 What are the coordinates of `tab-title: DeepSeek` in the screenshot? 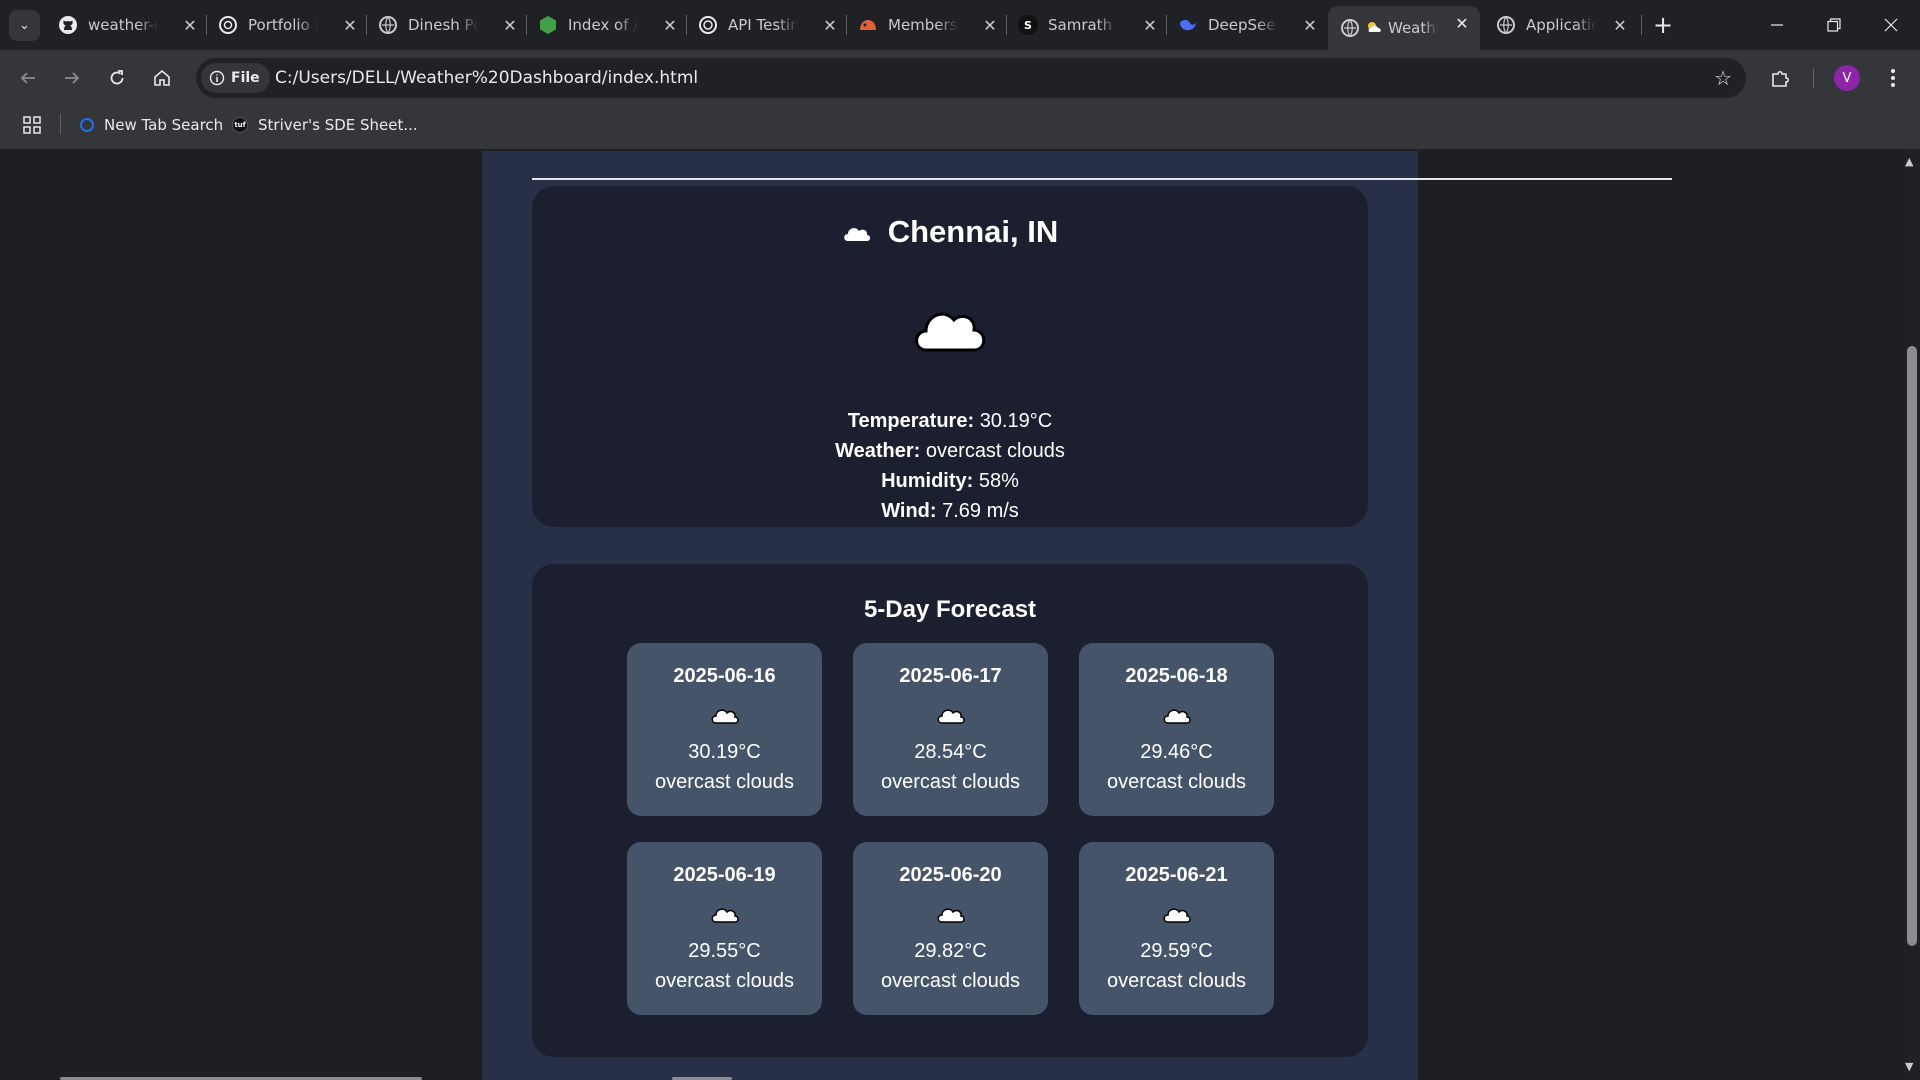 It's located at (1243, 25).